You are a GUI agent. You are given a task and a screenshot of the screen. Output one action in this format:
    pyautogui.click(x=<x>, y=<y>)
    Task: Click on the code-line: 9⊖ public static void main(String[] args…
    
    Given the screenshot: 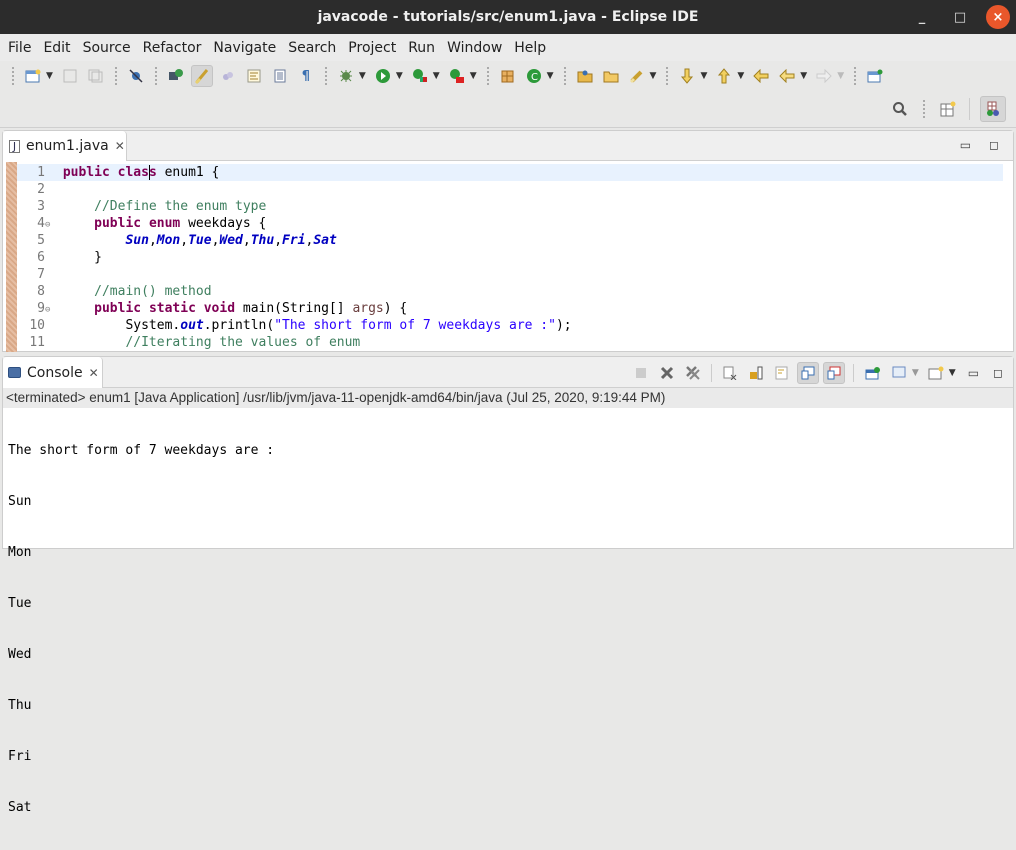 What is the action you would take?
    pyautogui.click(x=510, y=308)
    